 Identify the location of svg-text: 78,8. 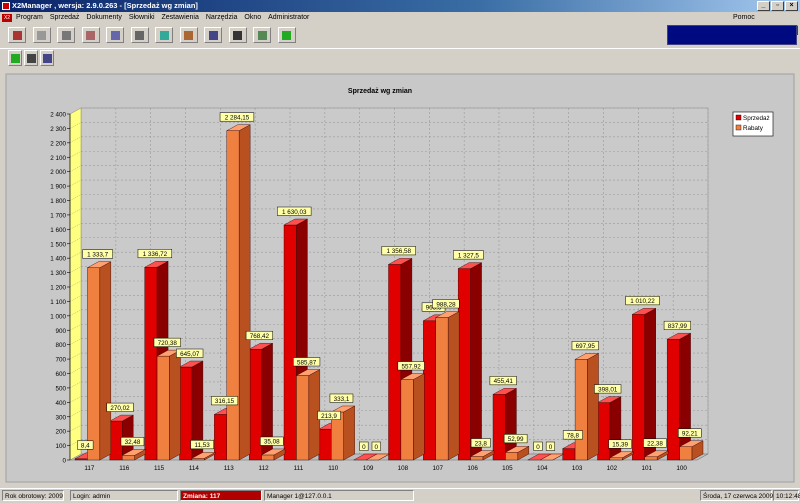
(573, 435).